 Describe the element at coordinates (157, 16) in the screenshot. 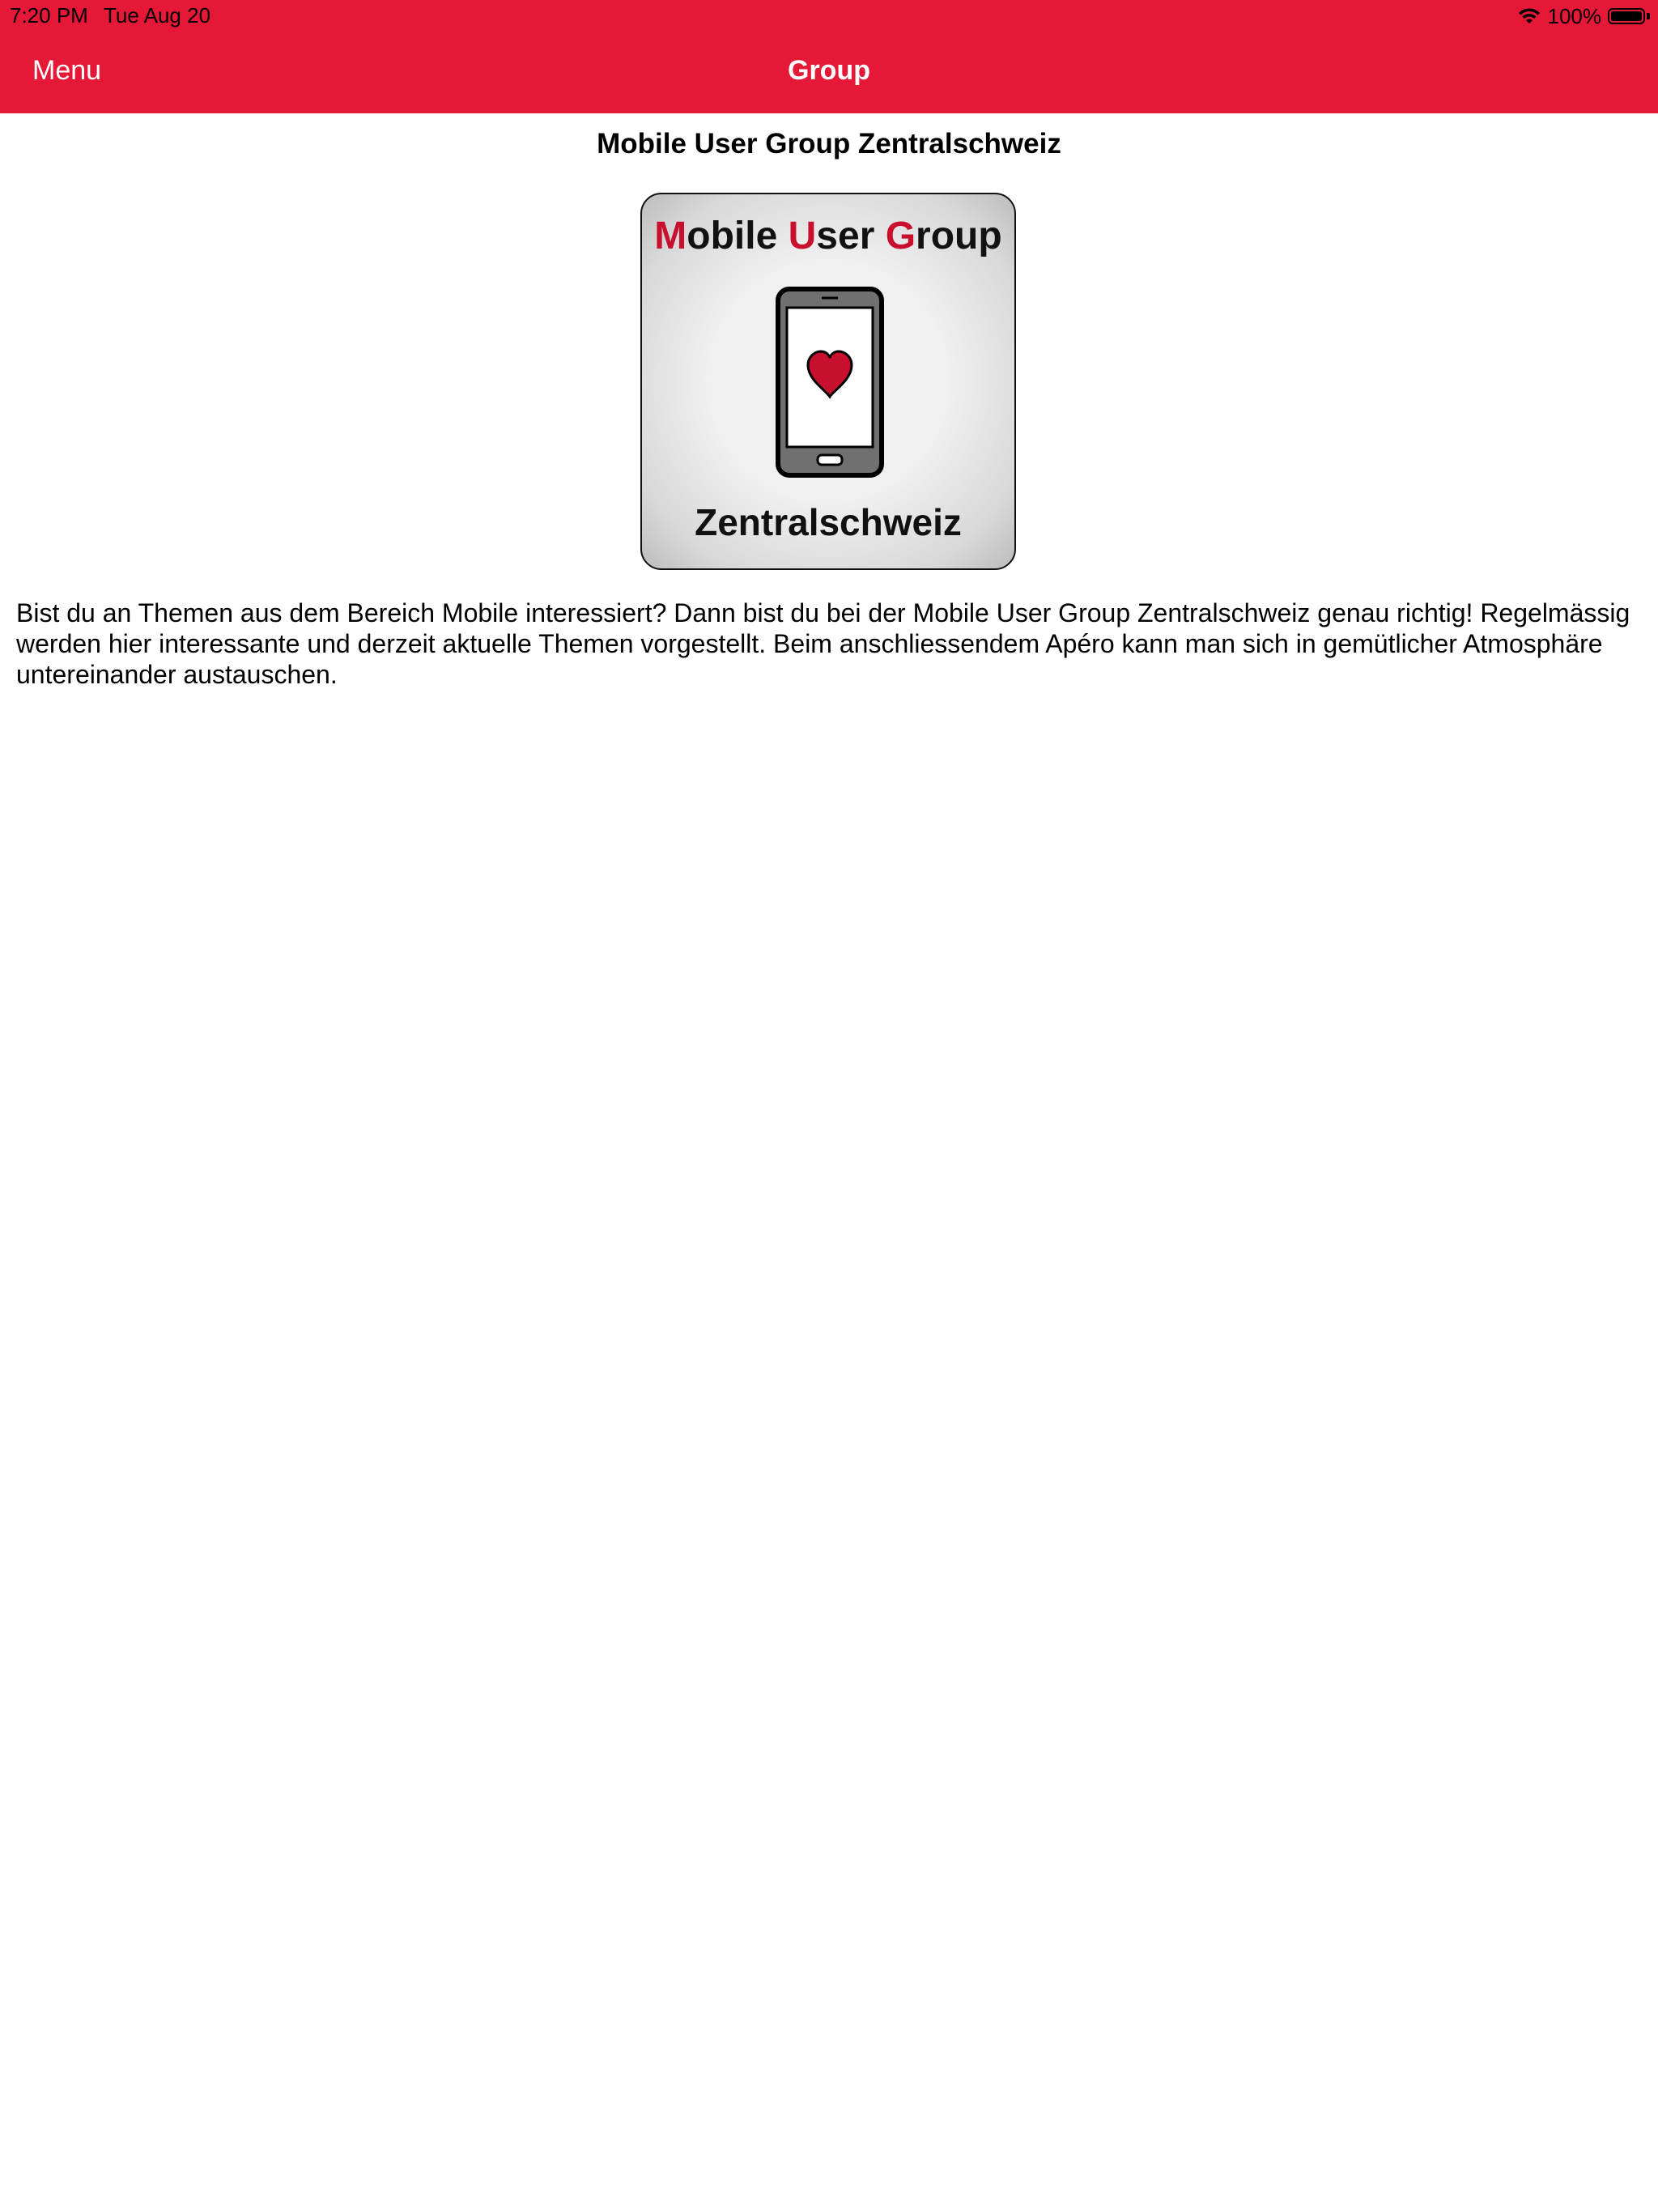

I see `status-date: Tue Aug 20` at that location.